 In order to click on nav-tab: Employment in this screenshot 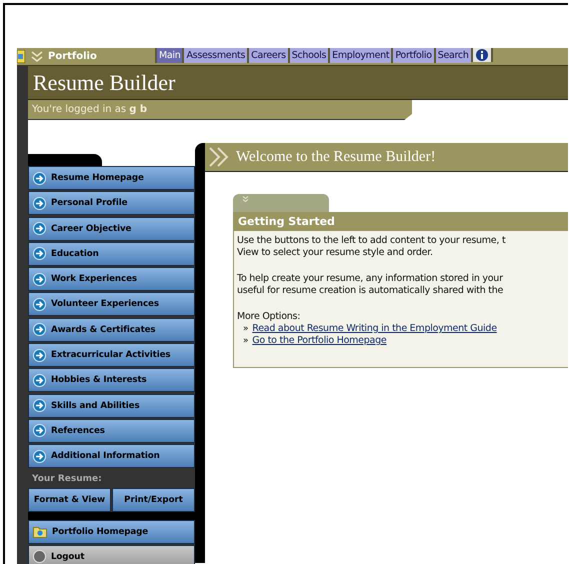, I will do `click(360, 55)`.